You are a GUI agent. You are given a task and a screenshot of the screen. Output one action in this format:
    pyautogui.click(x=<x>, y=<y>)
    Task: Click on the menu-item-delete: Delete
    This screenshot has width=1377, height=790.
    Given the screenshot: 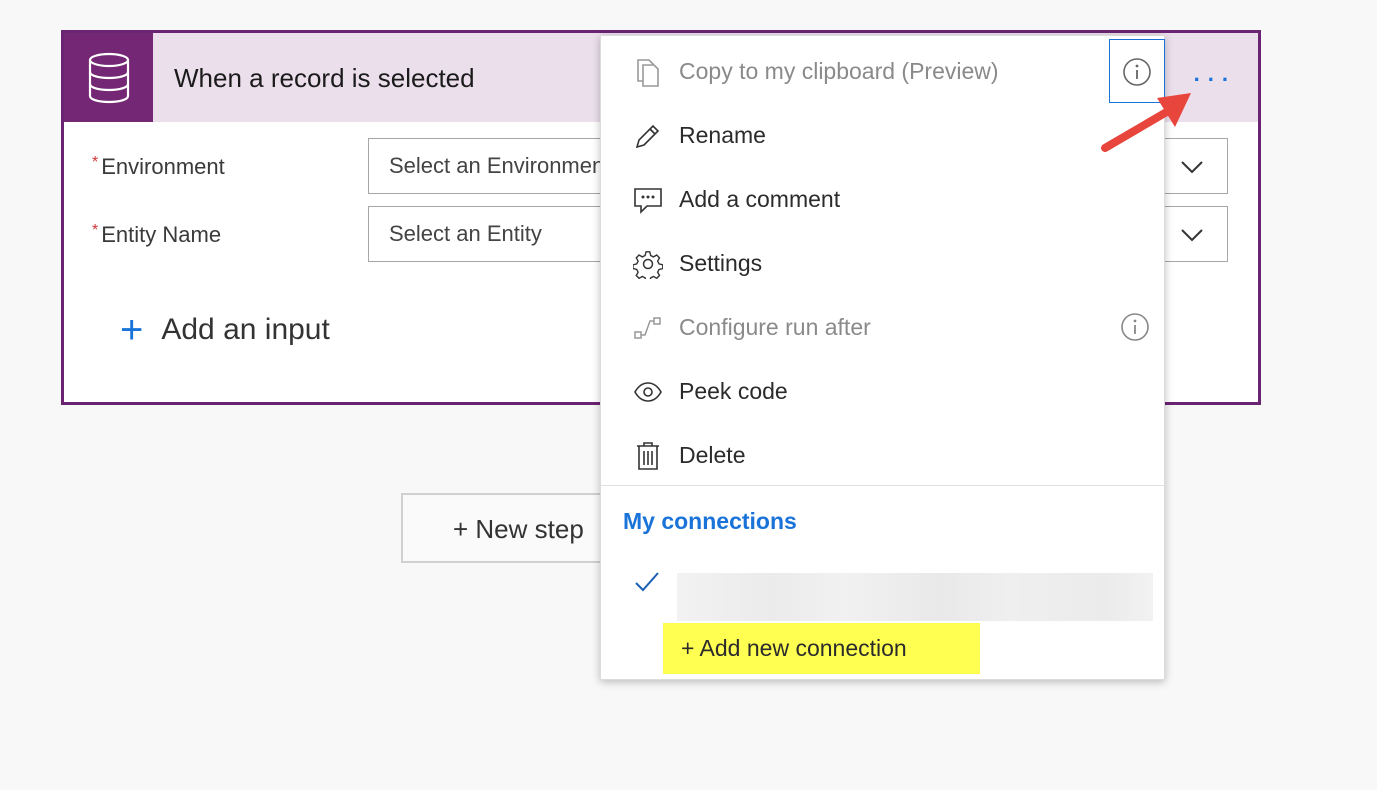 What is the action you would take?
    pyautogui.click(x=882, y=455)
    